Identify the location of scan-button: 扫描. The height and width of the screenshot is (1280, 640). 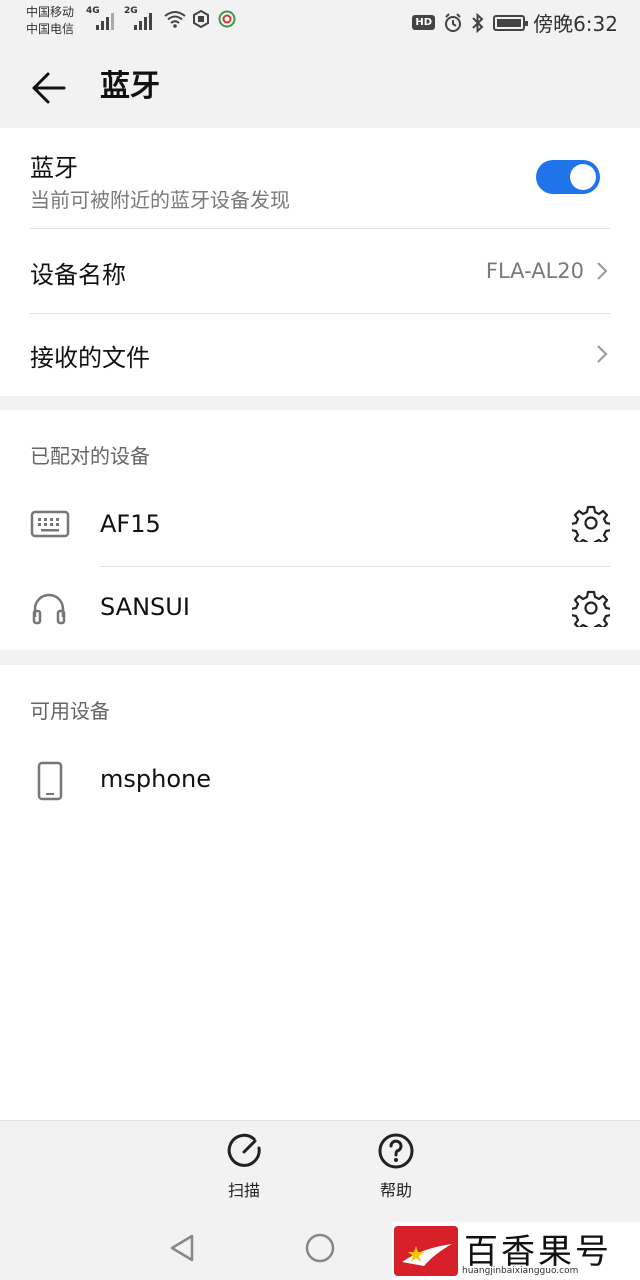
(244, 1166).